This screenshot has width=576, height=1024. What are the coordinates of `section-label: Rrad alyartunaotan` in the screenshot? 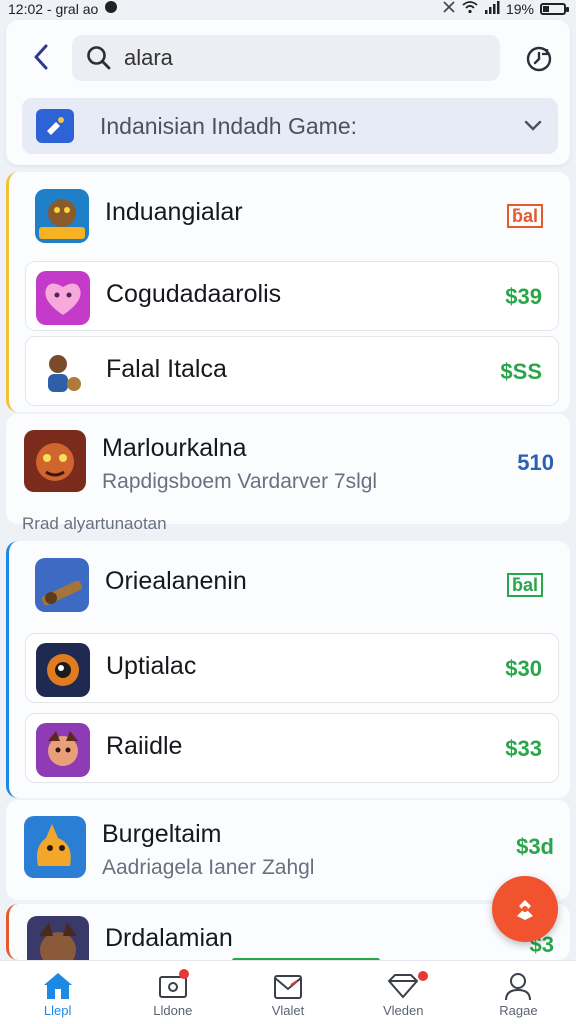 It's located at (94, 523).